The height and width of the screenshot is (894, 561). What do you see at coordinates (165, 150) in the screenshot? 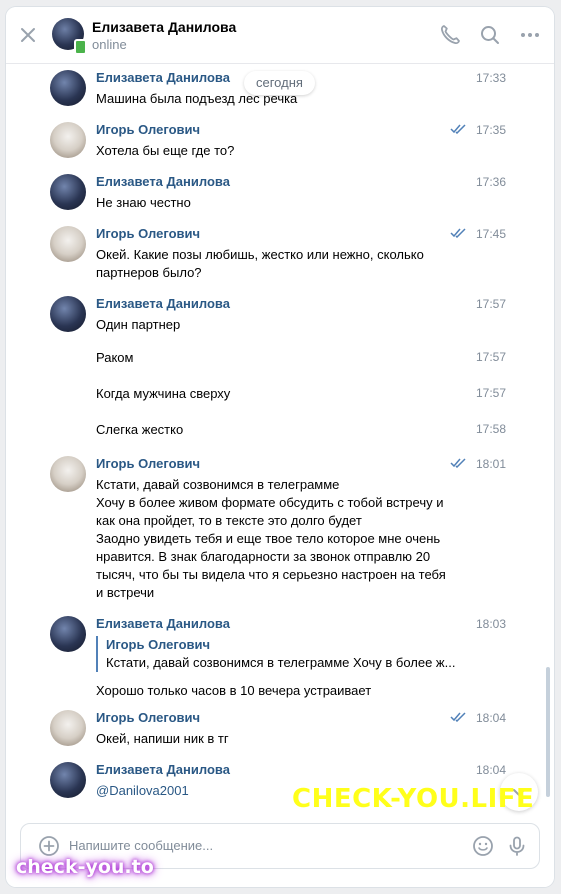
I see `message-text: Хотела бы еще где то?` at bounding box center [165, 150].